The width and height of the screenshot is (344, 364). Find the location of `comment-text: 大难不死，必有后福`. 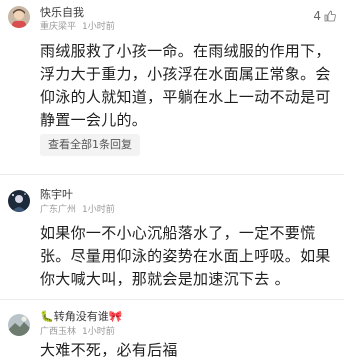

comment-text: 大难不死，必有后福 is located at coordinates (109, 350).